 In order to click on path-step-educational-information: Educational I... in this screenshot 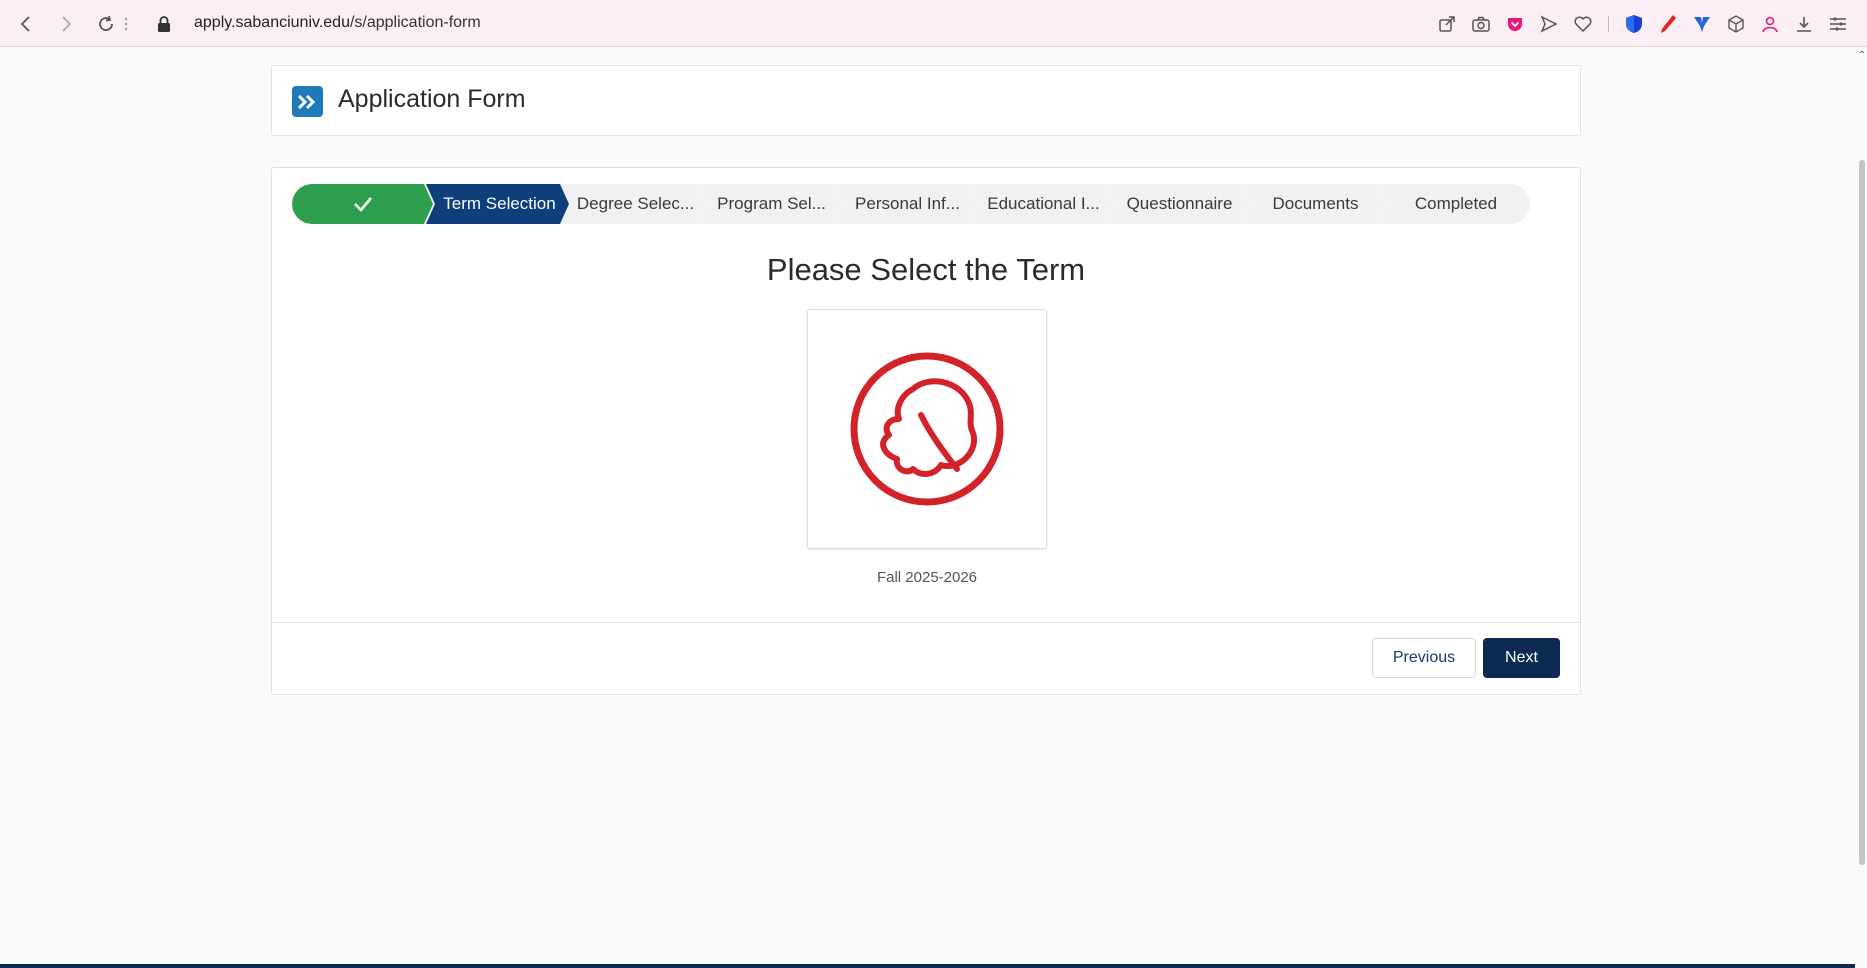, I will do `click(1041, 204)`.